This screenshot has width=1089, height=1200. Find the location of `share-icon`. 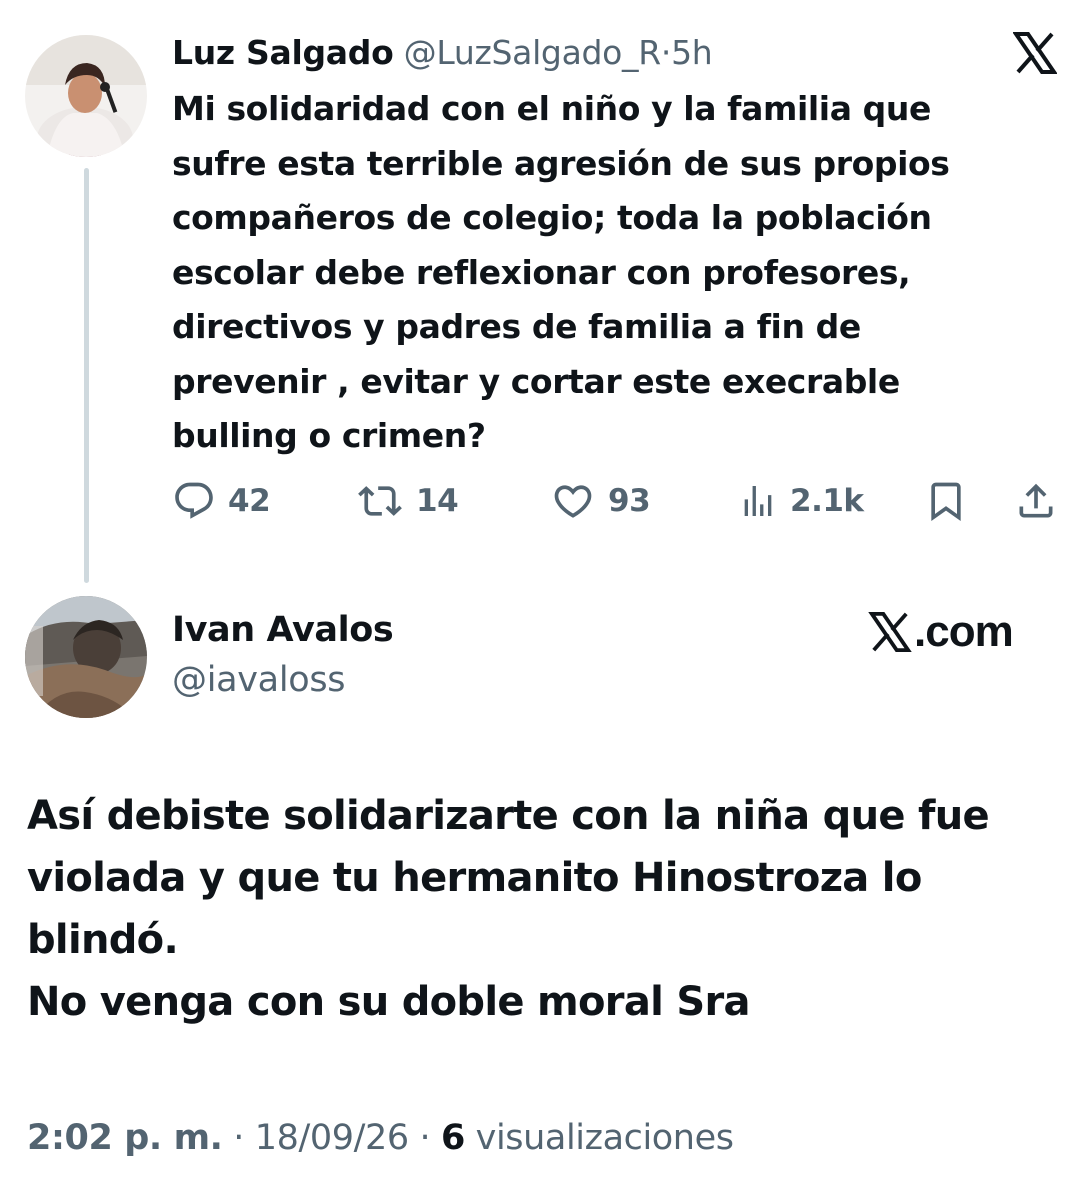

share-icon is located at coordinates (1036, 500).